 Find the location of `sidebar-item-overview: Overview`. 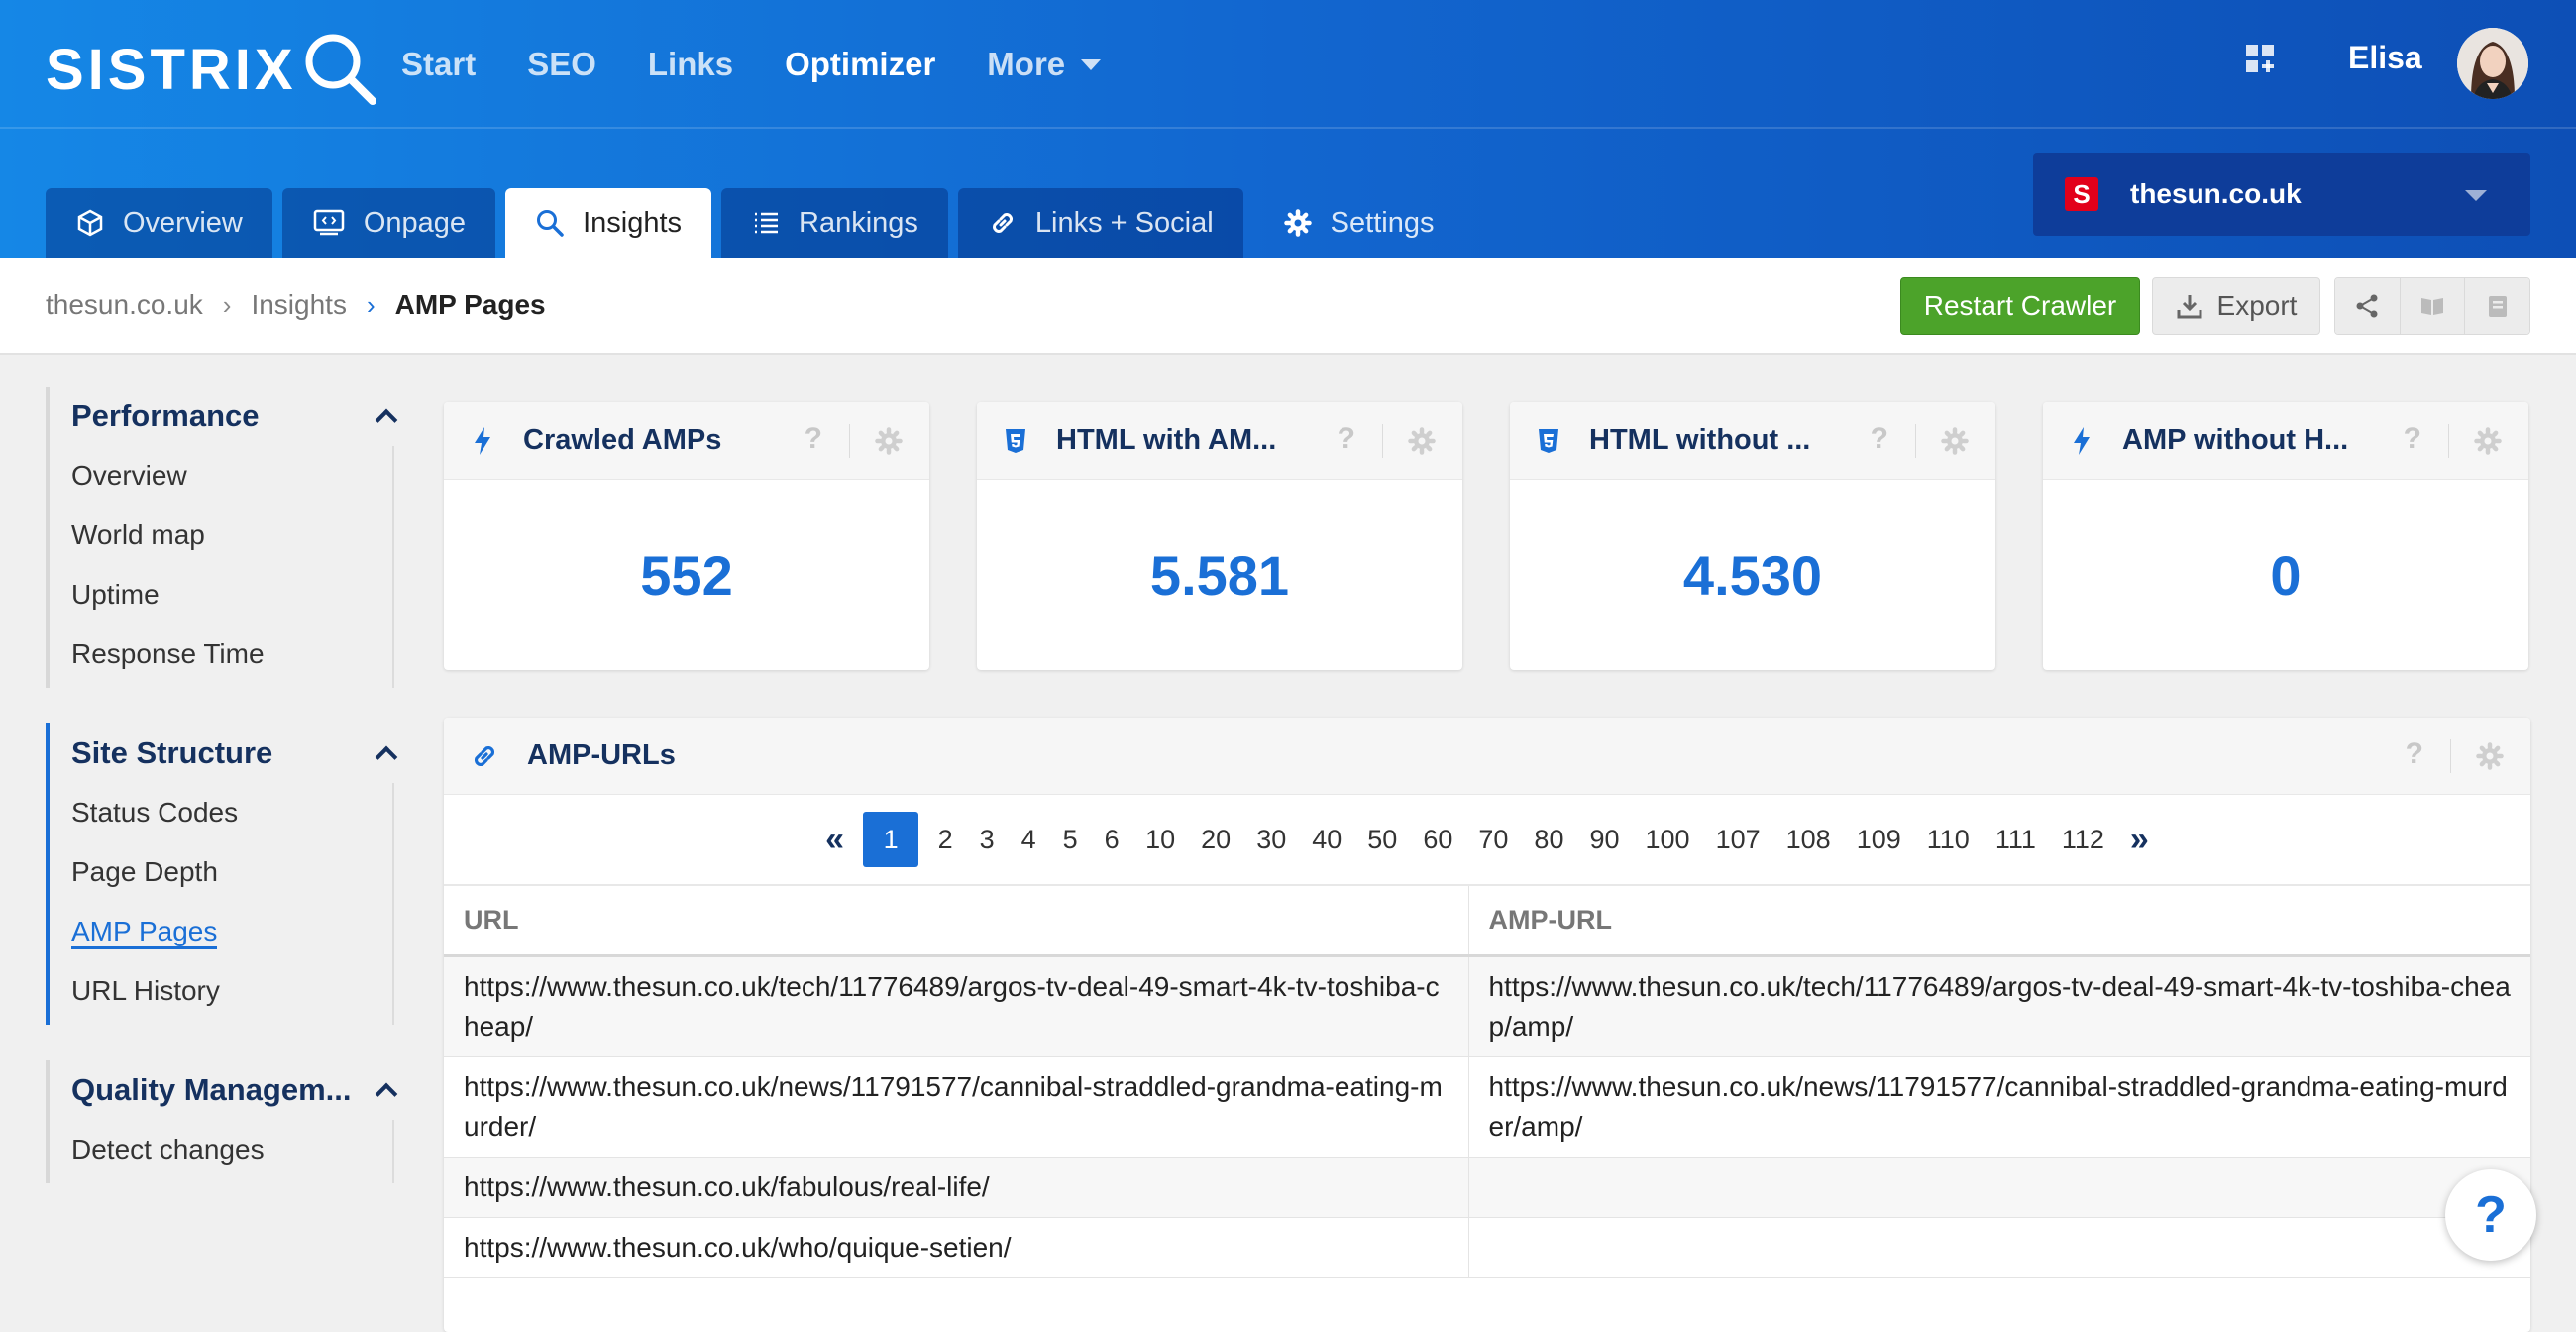

sidebar-item-overview: Overview is located at coordinates (231, 475).